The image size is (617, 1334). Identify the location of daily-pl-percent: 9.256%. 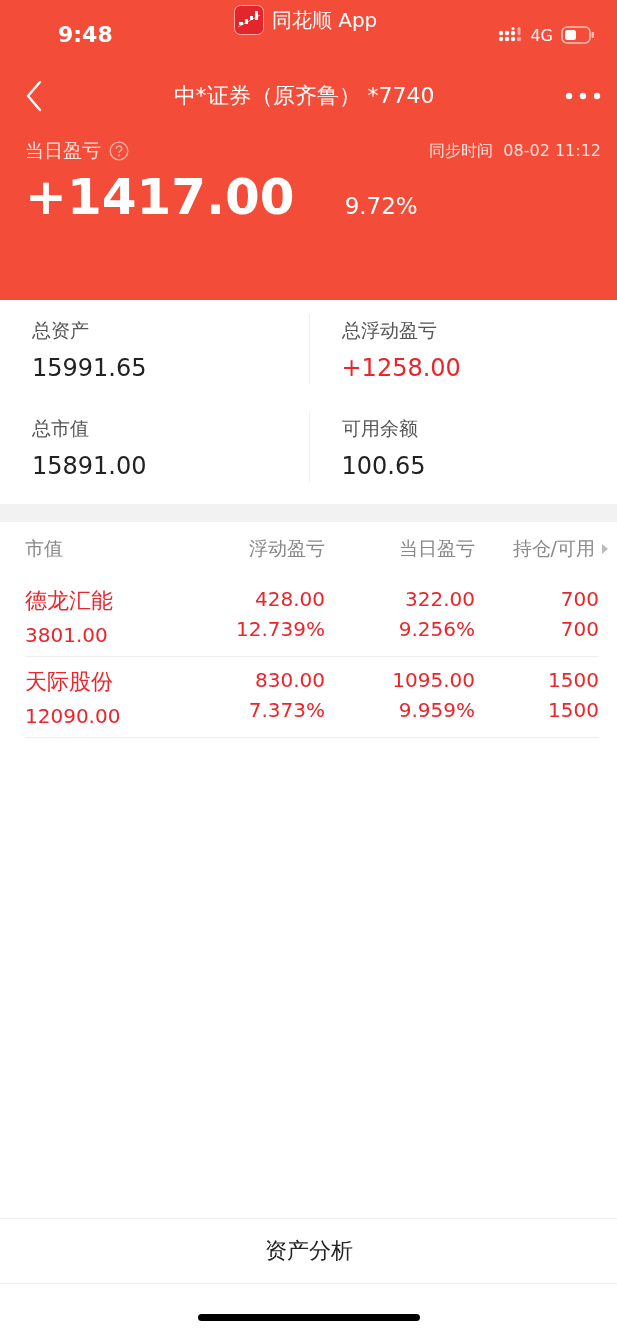
(436, 629).